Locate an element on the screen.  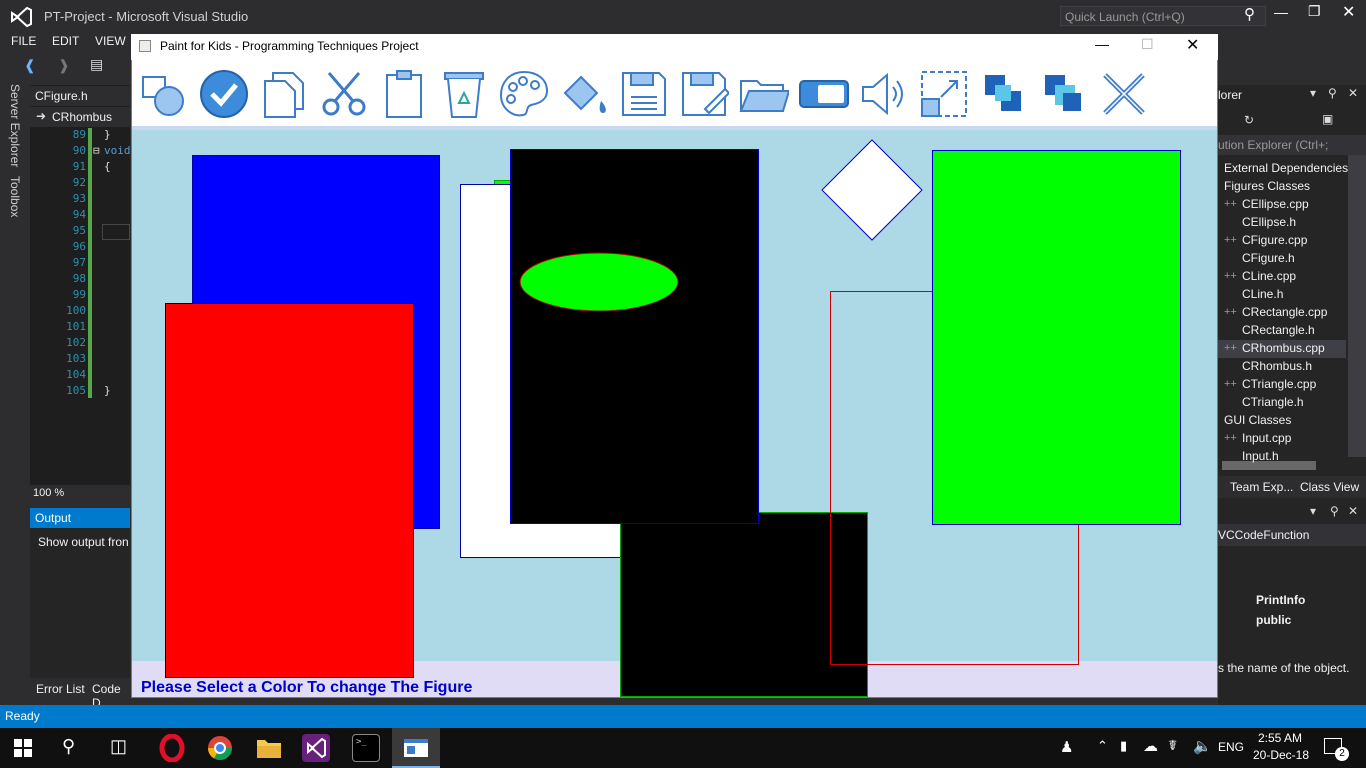
tab-class-view: Class View is located at coordinates (1329, 487).